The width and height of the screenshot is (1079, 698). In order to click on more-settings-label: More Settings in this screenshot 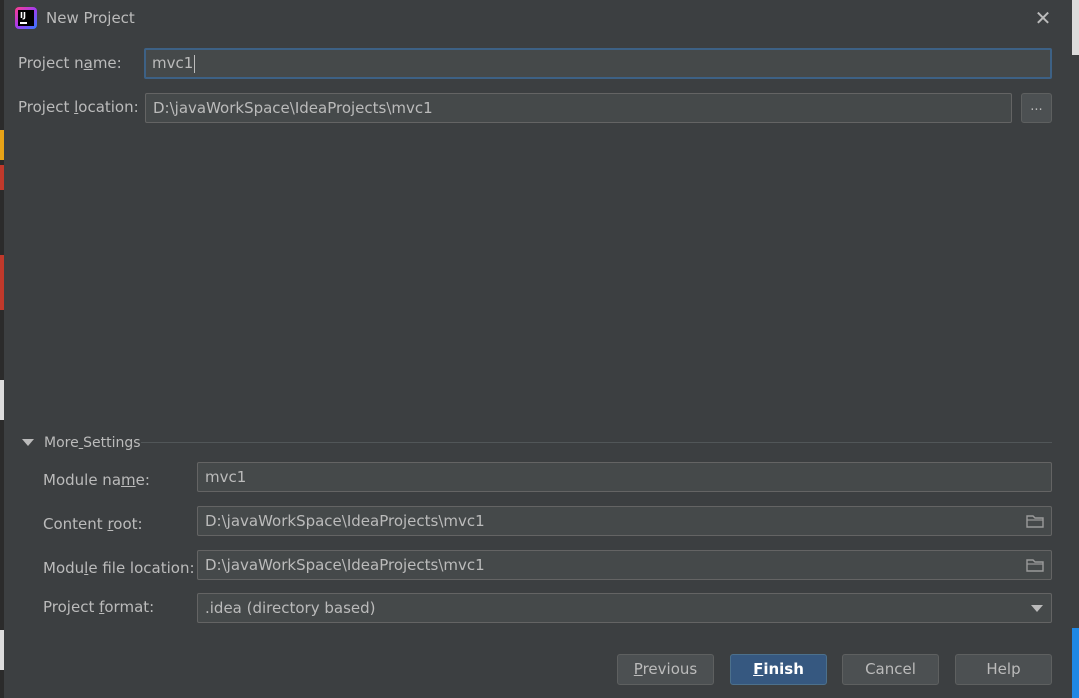, I will do `click(92, 443)`.